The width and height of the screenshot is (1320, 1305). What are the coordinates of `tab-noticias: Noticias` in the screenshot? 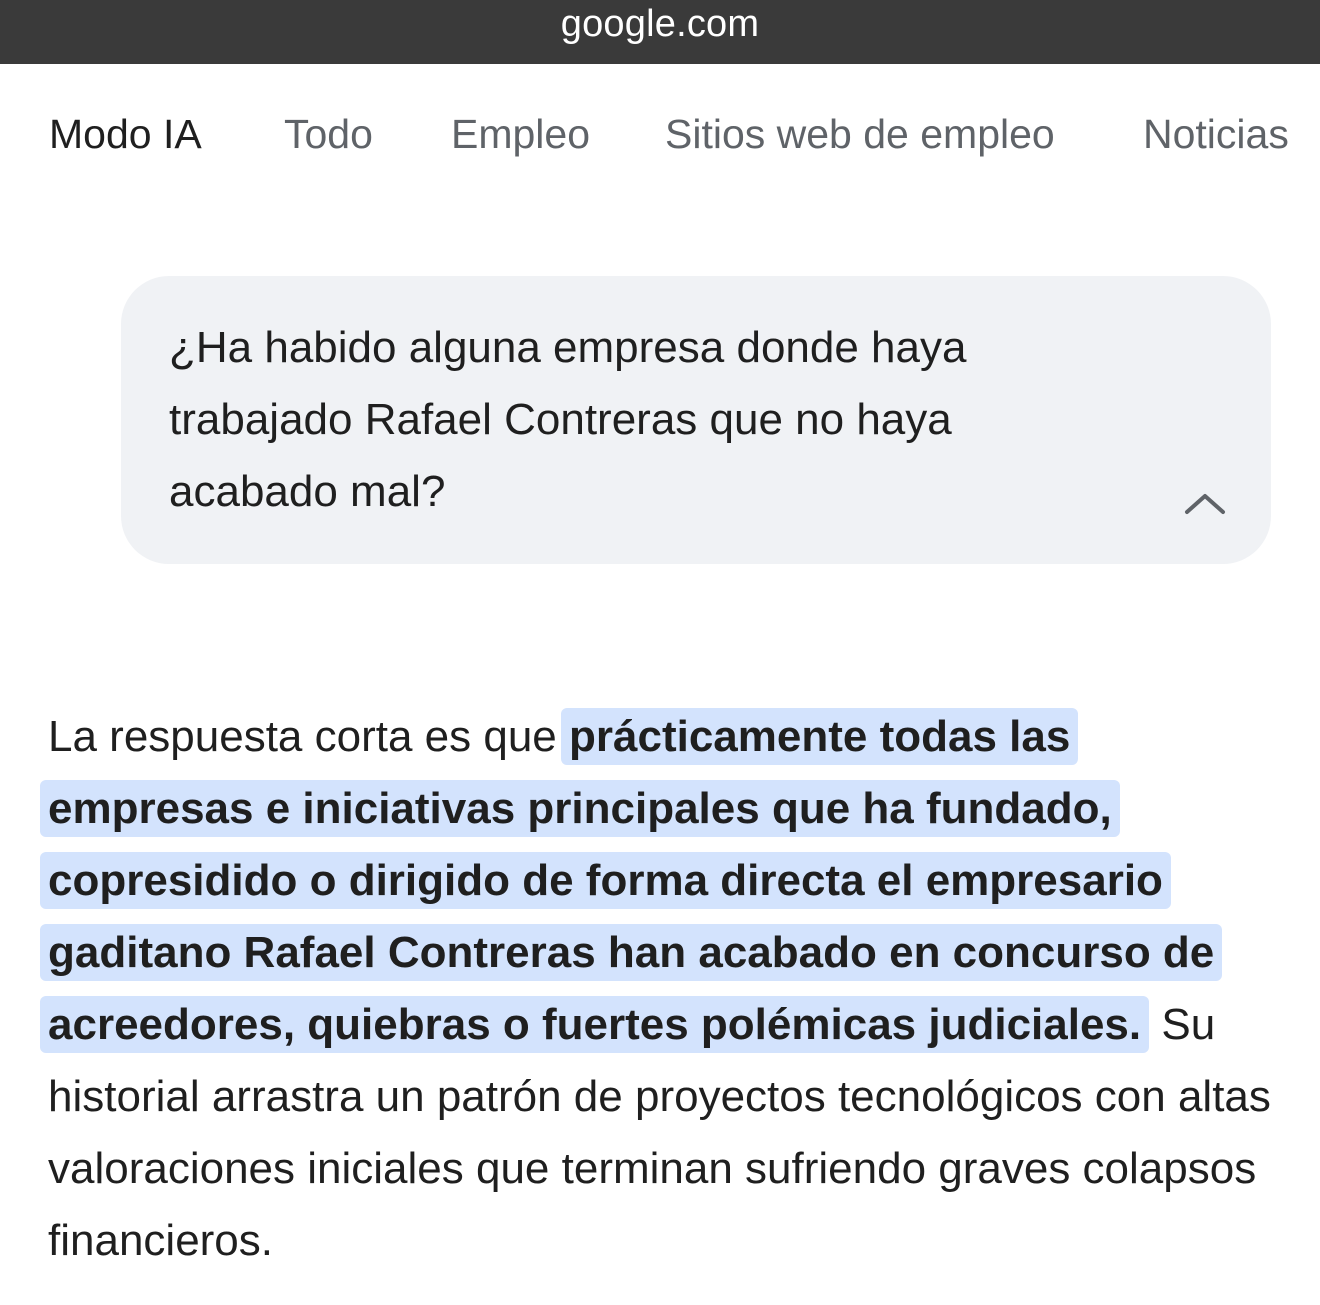 It's located at (1216, 134).